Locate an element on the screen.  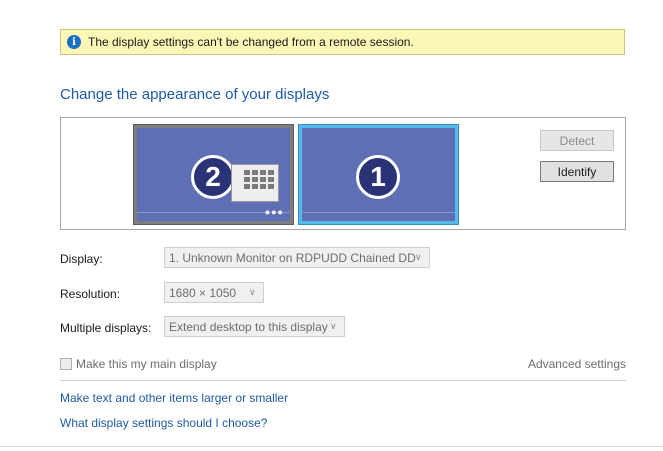
identify-button: Identify is located at coordinates (577, 171).